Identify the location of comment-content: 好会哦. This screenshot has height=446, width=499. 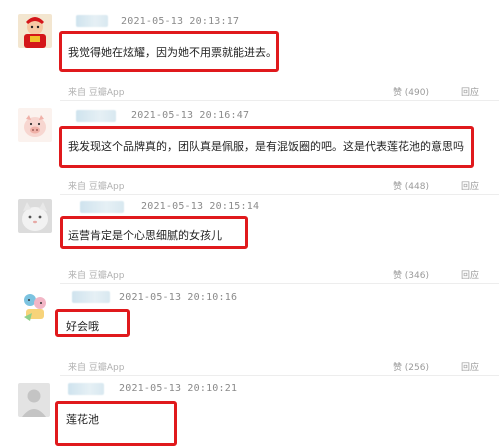
(82, 326).